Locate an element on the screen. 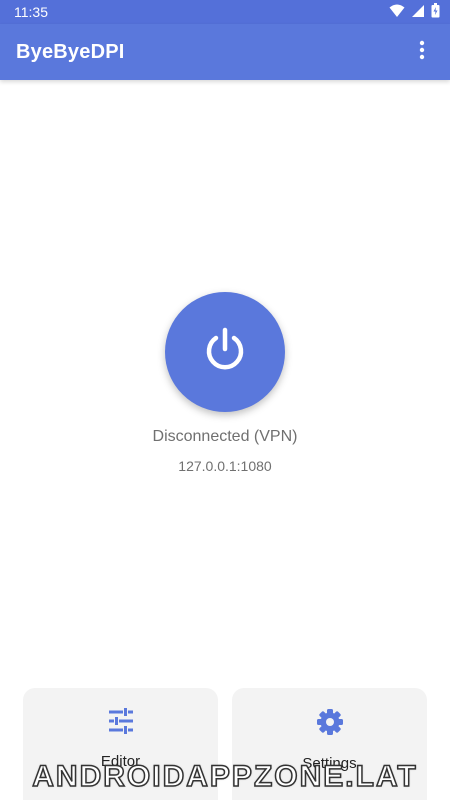 This screenshot has height=800, width=450. wifi-icon is located at coordinates (397, 12).